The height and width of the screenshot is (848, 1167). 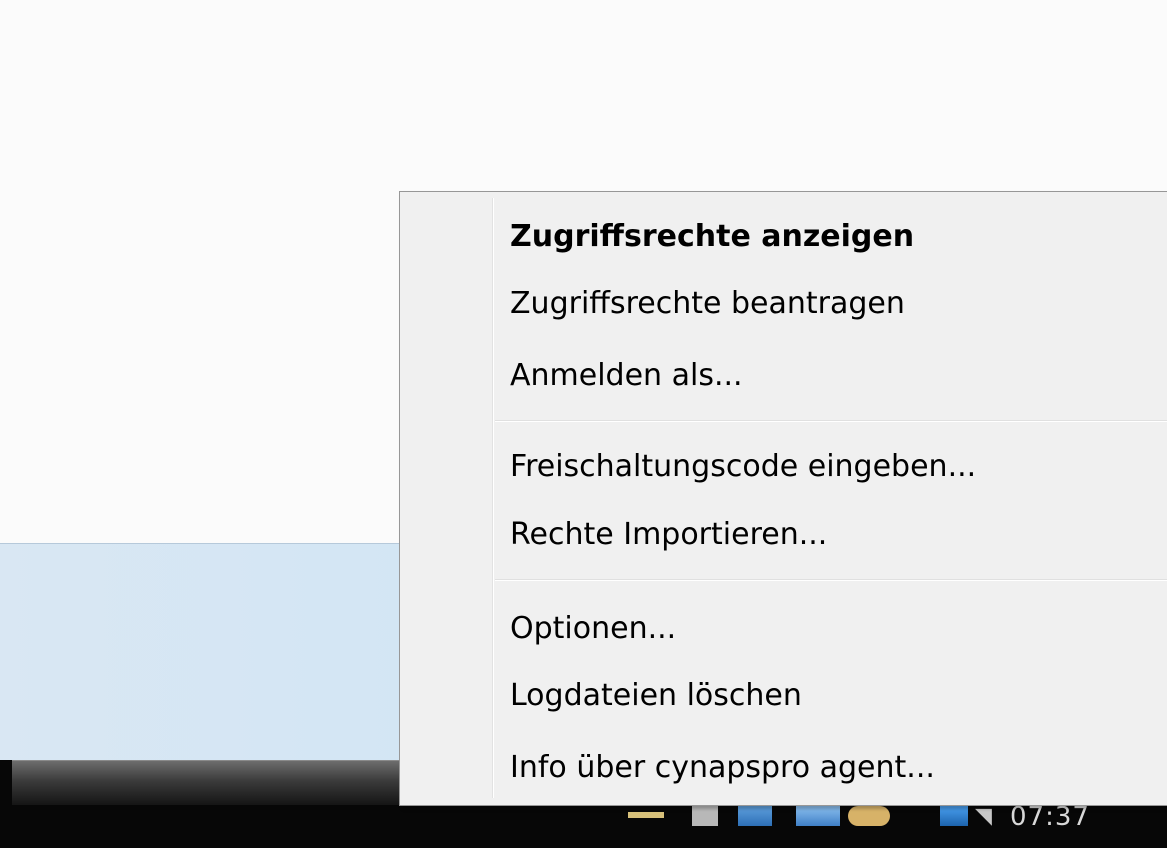 I want to click on system-tray: ◥ 07:37, so click(x=893, y=817).